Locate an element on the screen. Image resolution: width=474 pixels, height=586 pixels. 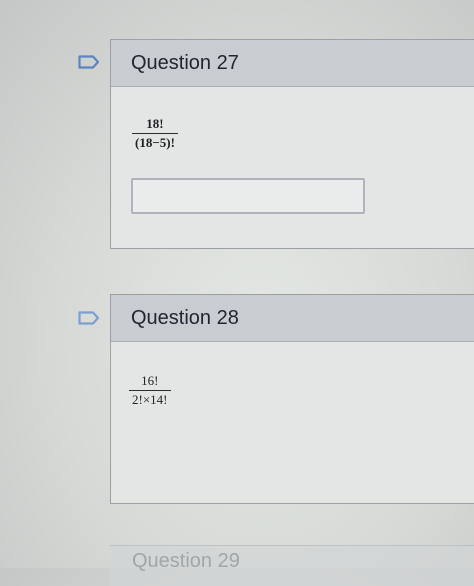
answer-input is located at coordinates (248, 196).